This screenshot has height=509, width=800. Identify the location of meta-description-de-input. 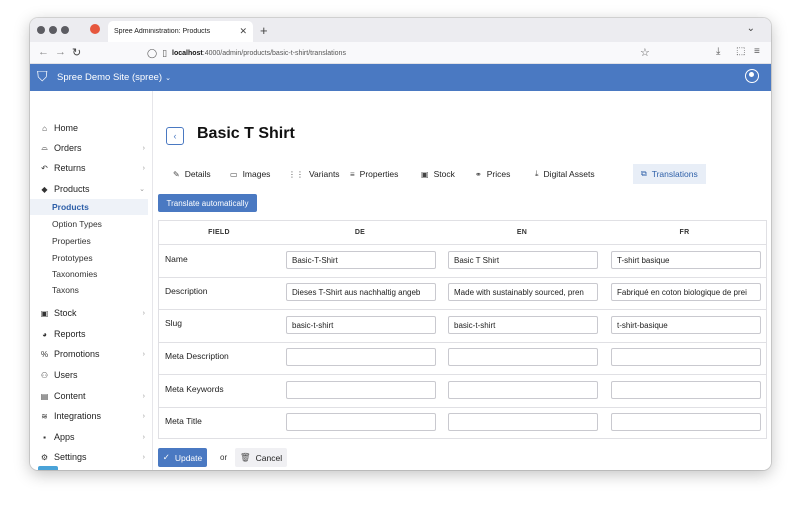
(361, 357).